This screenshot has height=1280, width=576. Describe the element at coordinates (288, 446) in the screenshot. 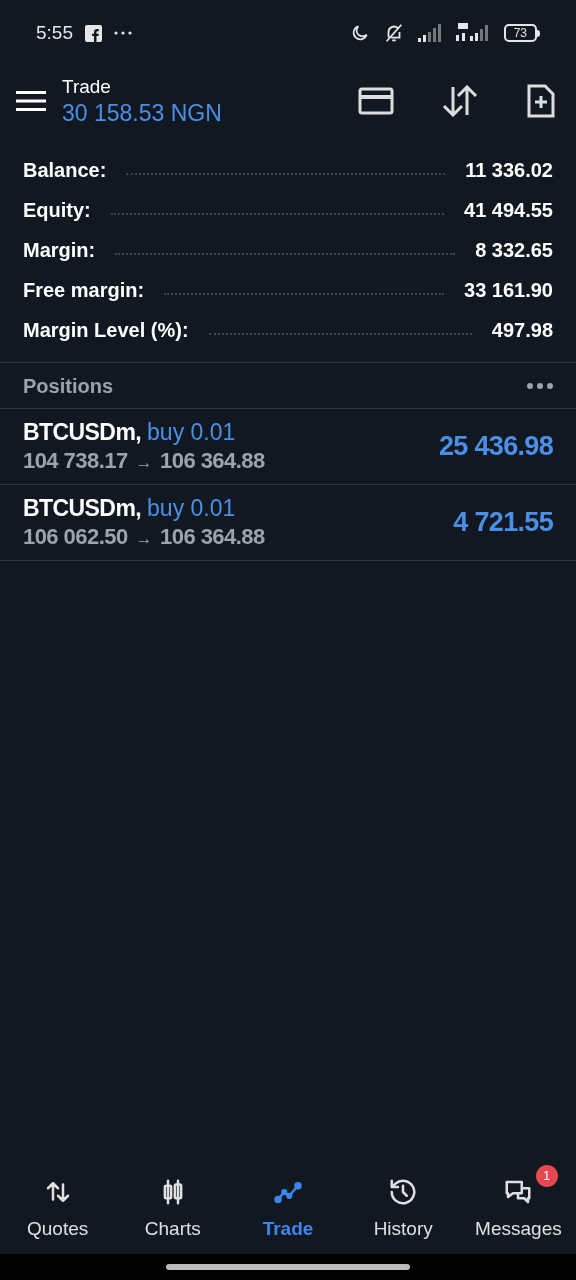

I see `position-row: BTCUSDm, buy 0.01 104 738.17 → 106 364.88 25 436.98` at that location.